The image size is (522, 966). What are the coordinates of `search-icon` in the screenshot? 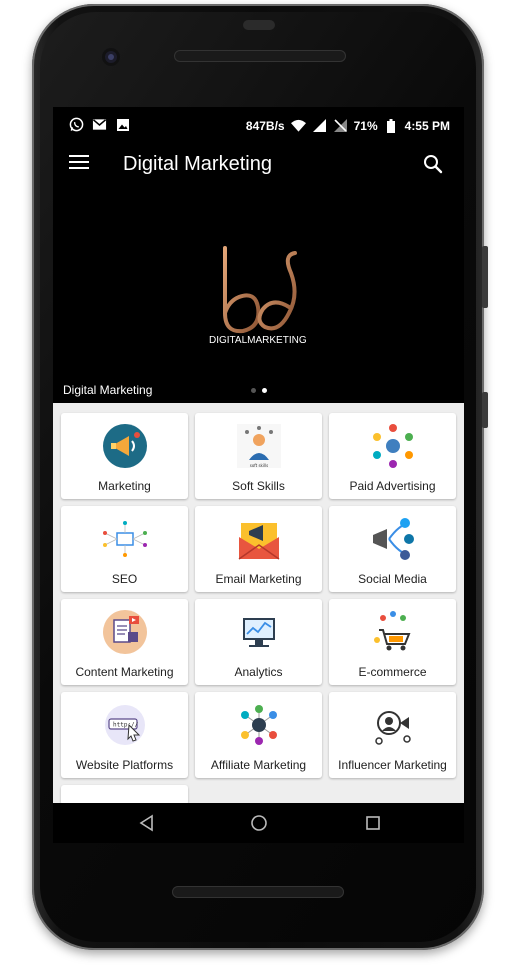 It's located at (433, 164).